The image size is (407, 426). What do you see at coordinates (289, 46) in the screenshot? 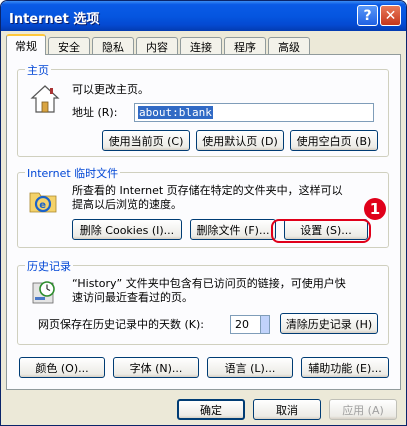
I see `tab-advanced: 高级` at bounding box center [289, 46].